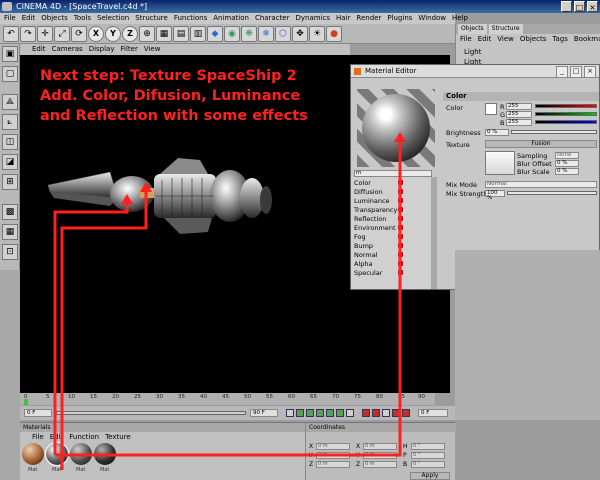  I want to click on g-slider, so click(566, 114).